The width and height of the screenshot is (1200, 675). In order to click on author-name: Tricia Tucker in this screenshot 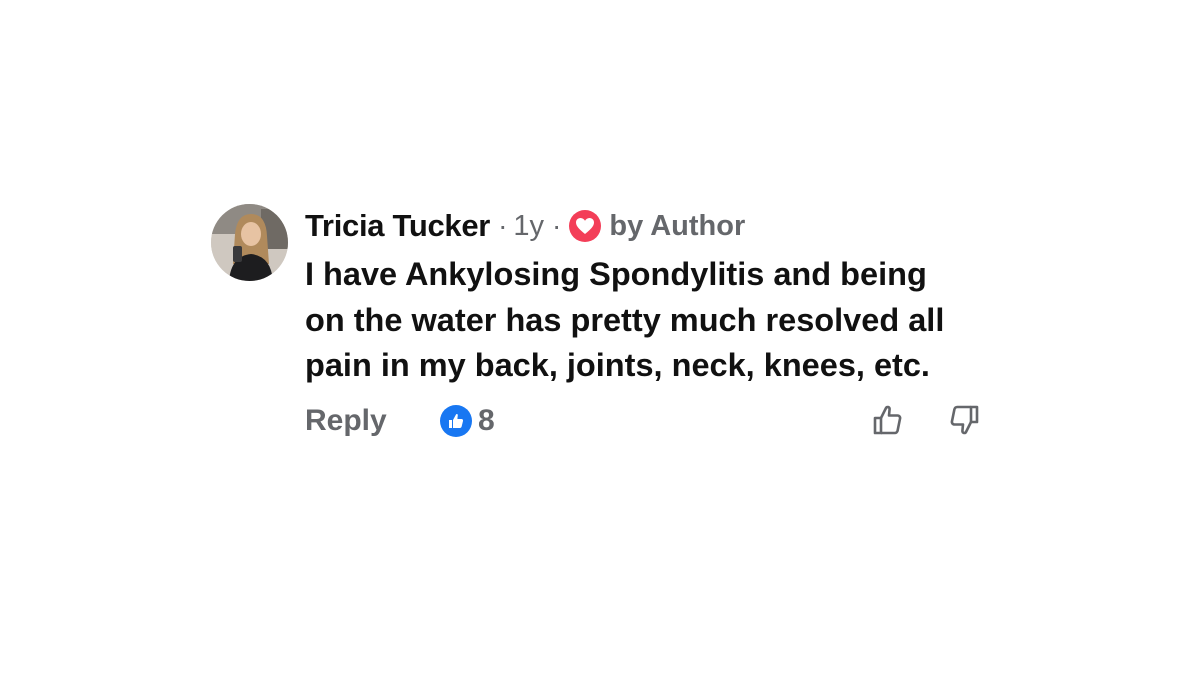, I will do `click(397, 226)`.